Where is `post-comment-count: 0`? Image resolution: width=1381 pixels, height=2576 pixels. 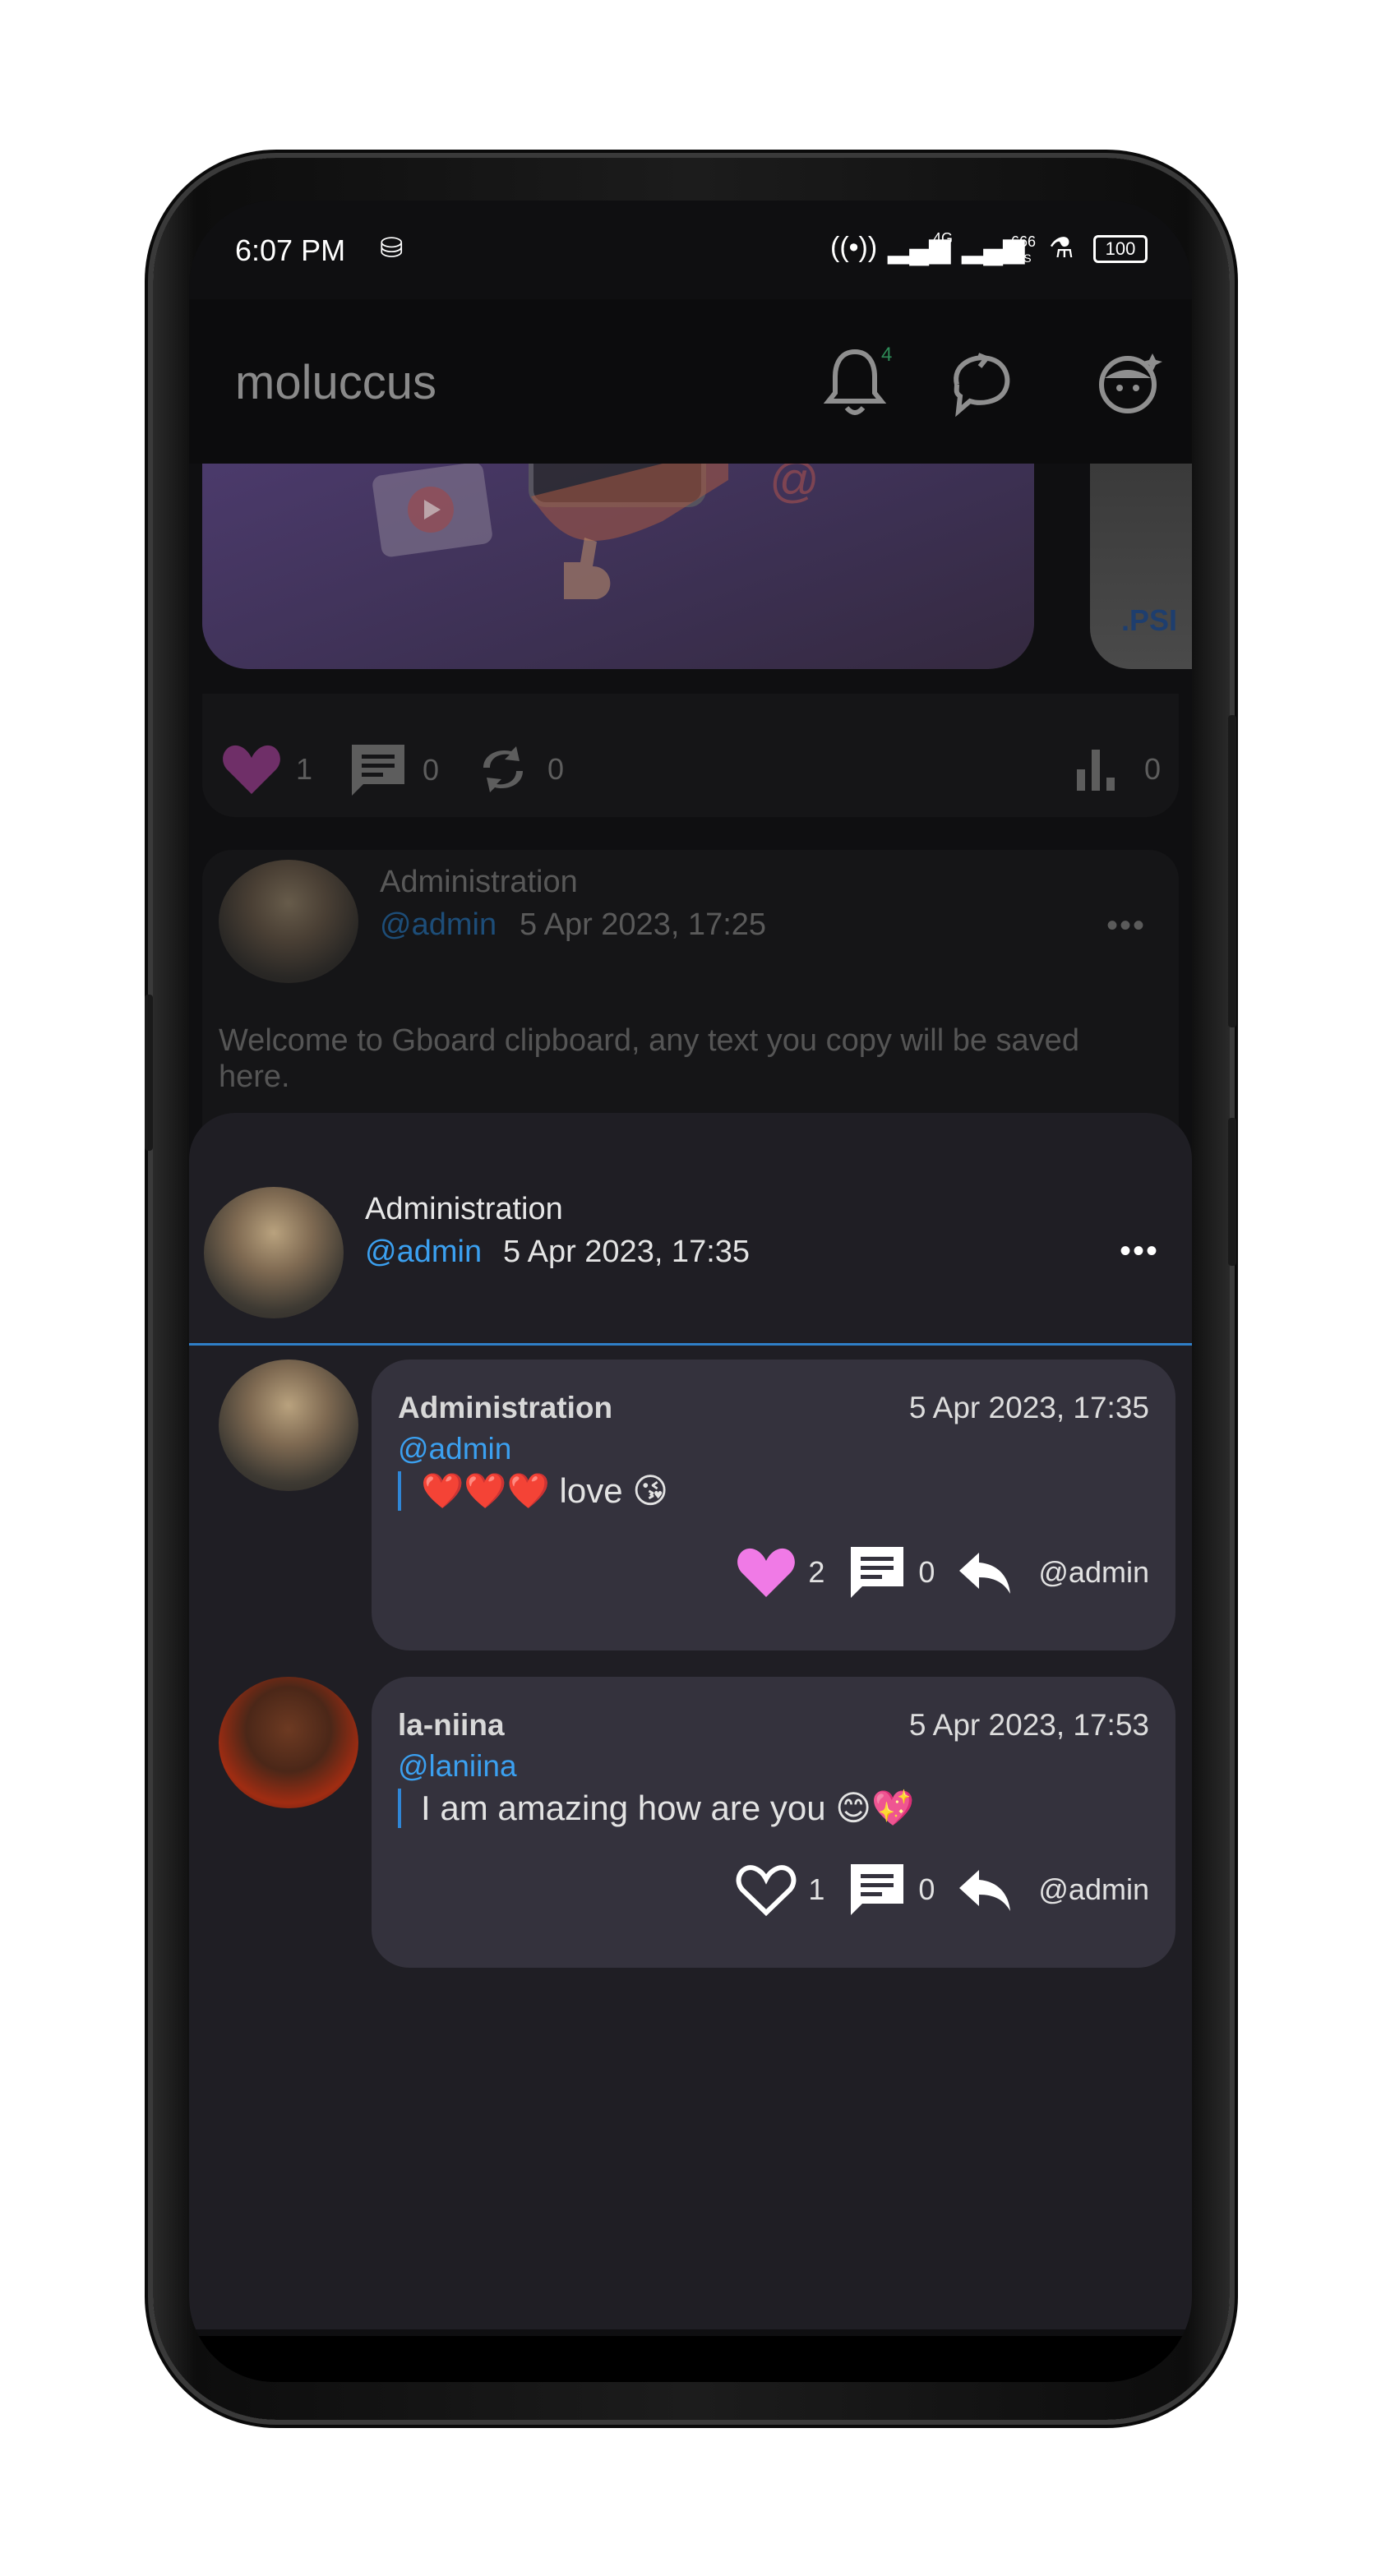
post-comment-count: 0 is located at coordinates (431, 770).